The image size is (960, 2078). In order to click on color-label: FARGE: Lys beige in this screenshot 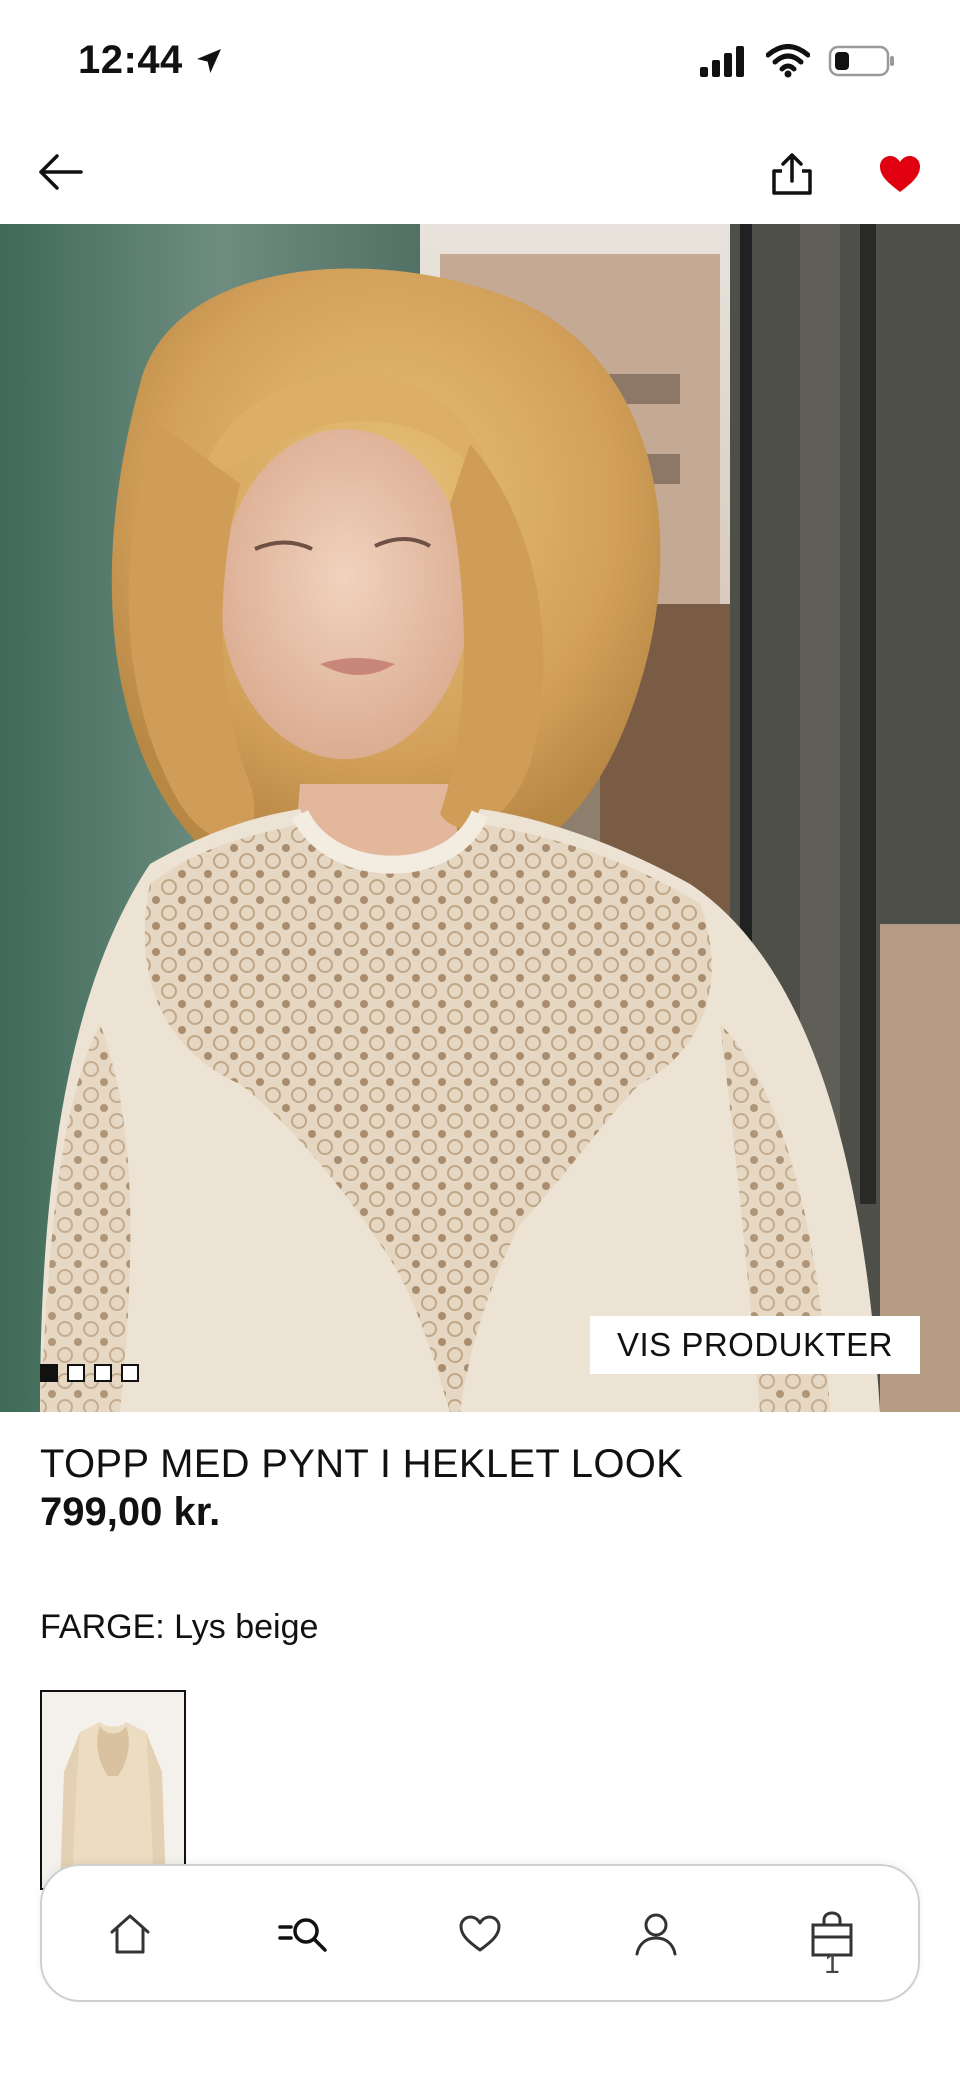, I will do `click(179, 1627)`.